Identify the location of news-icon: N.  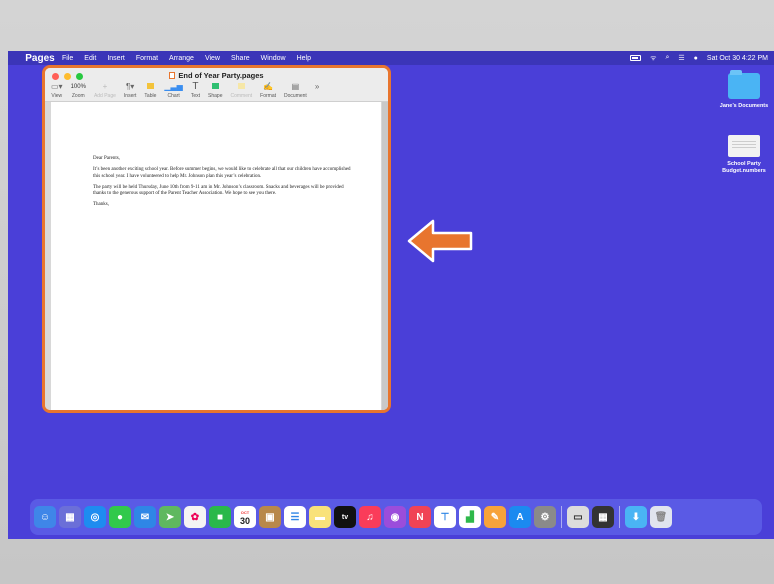
(420, 517).